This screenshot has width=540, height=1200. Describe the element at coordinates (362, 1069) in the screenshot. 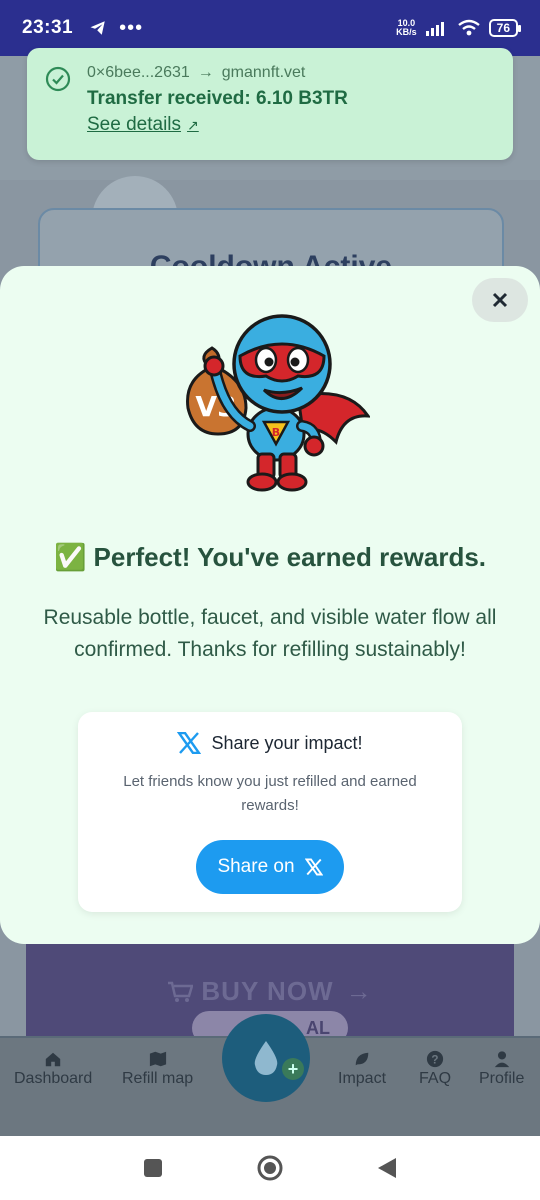

I see `nav-impact: Impact` at that location.